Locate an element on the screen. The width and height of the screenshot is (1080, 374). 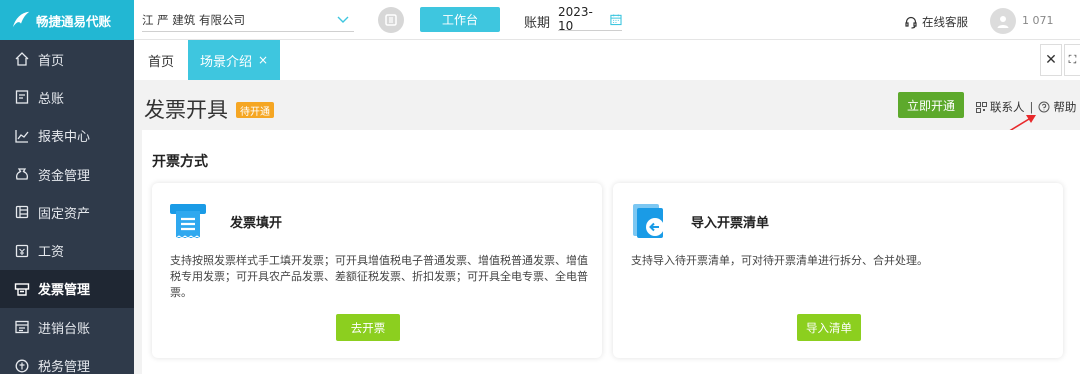
sidebar-item-ledger: 总账 is located at coordinates (67, 97).